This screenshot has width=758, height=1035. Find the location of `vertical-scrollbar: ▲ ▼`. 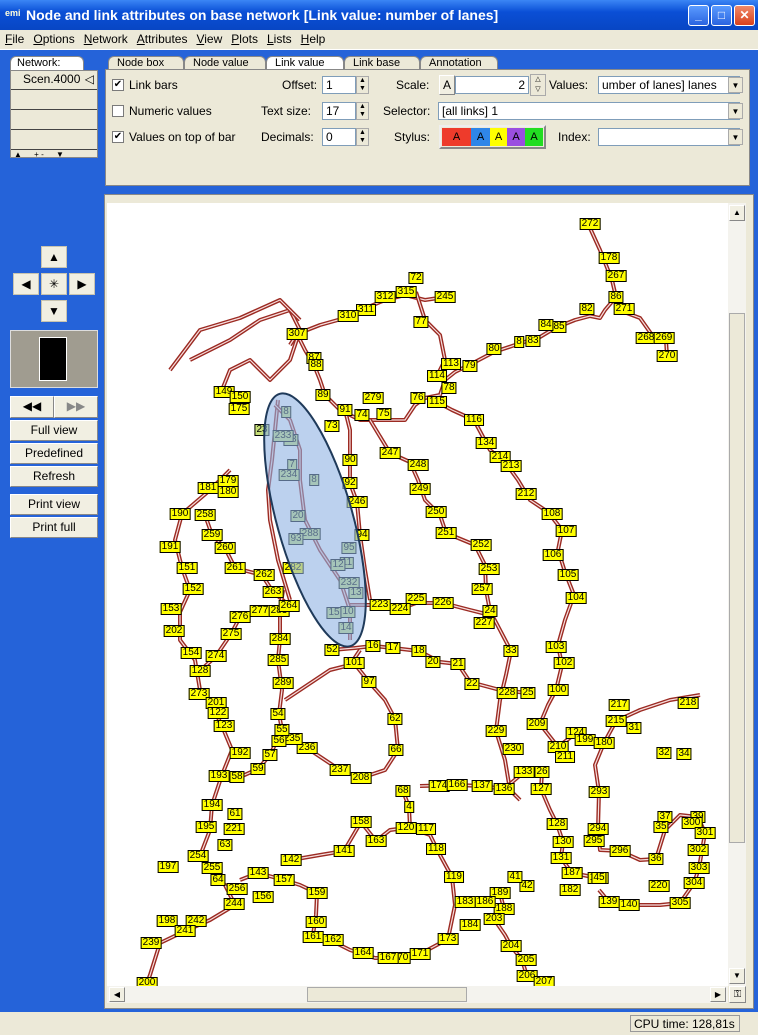

vertical-scrollbar: ▲ ▼ is located at coordinates (737, 594).